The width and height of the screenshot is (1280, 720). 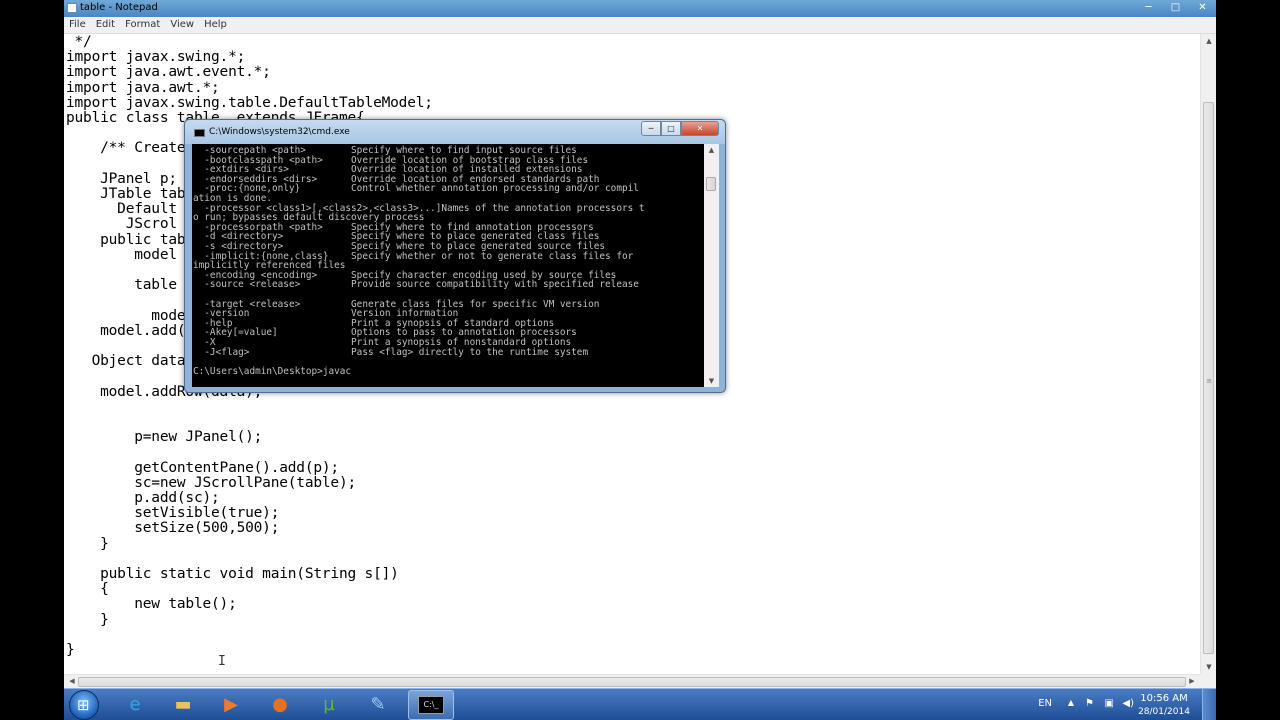 I want to click on close-button: ✕, so click(x=1202, y=8).